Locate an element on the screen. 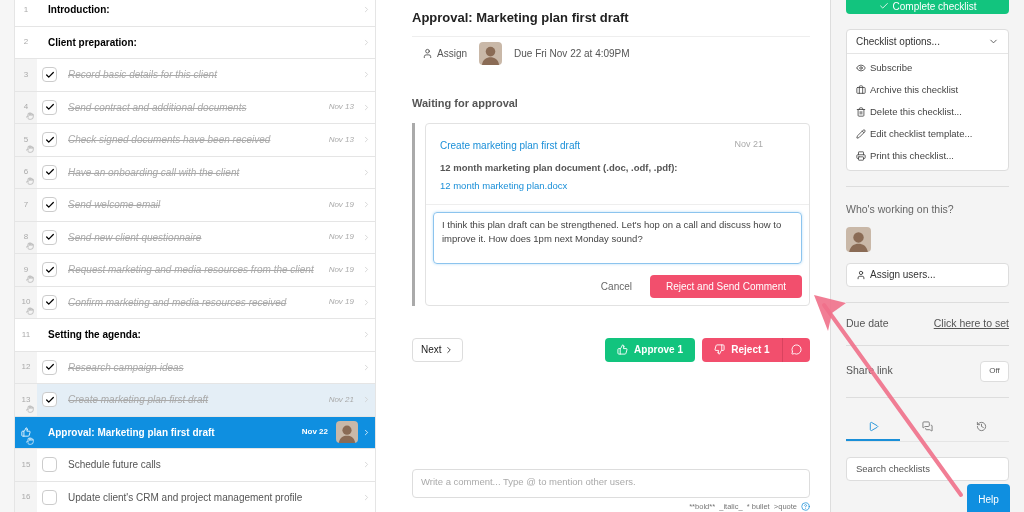 This screenshot has height=512, width=1024. checklist-row: Approval: Marketing plan first draft Nov 22 is located at coordinates (195, 432).